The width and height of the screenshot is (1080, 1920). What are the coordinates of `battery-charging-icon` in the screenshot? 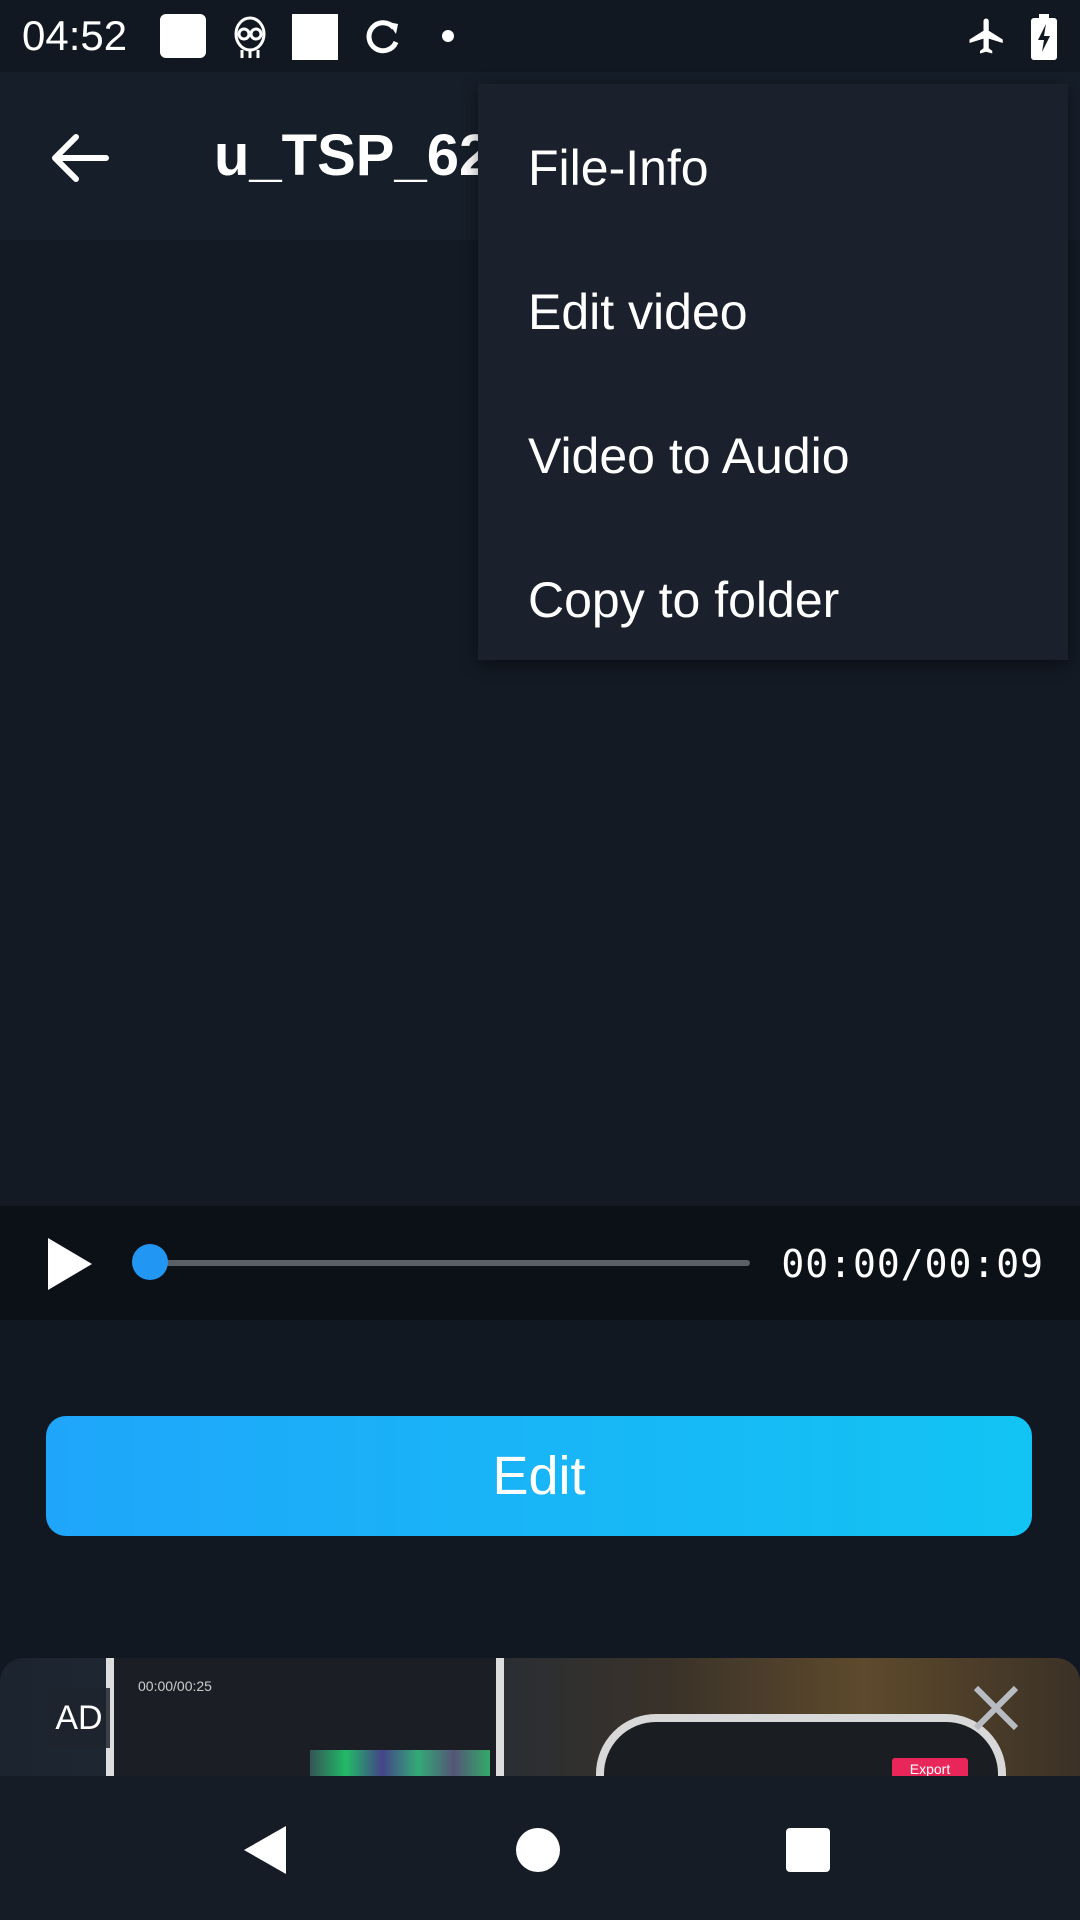 It's located at (1044, 37).